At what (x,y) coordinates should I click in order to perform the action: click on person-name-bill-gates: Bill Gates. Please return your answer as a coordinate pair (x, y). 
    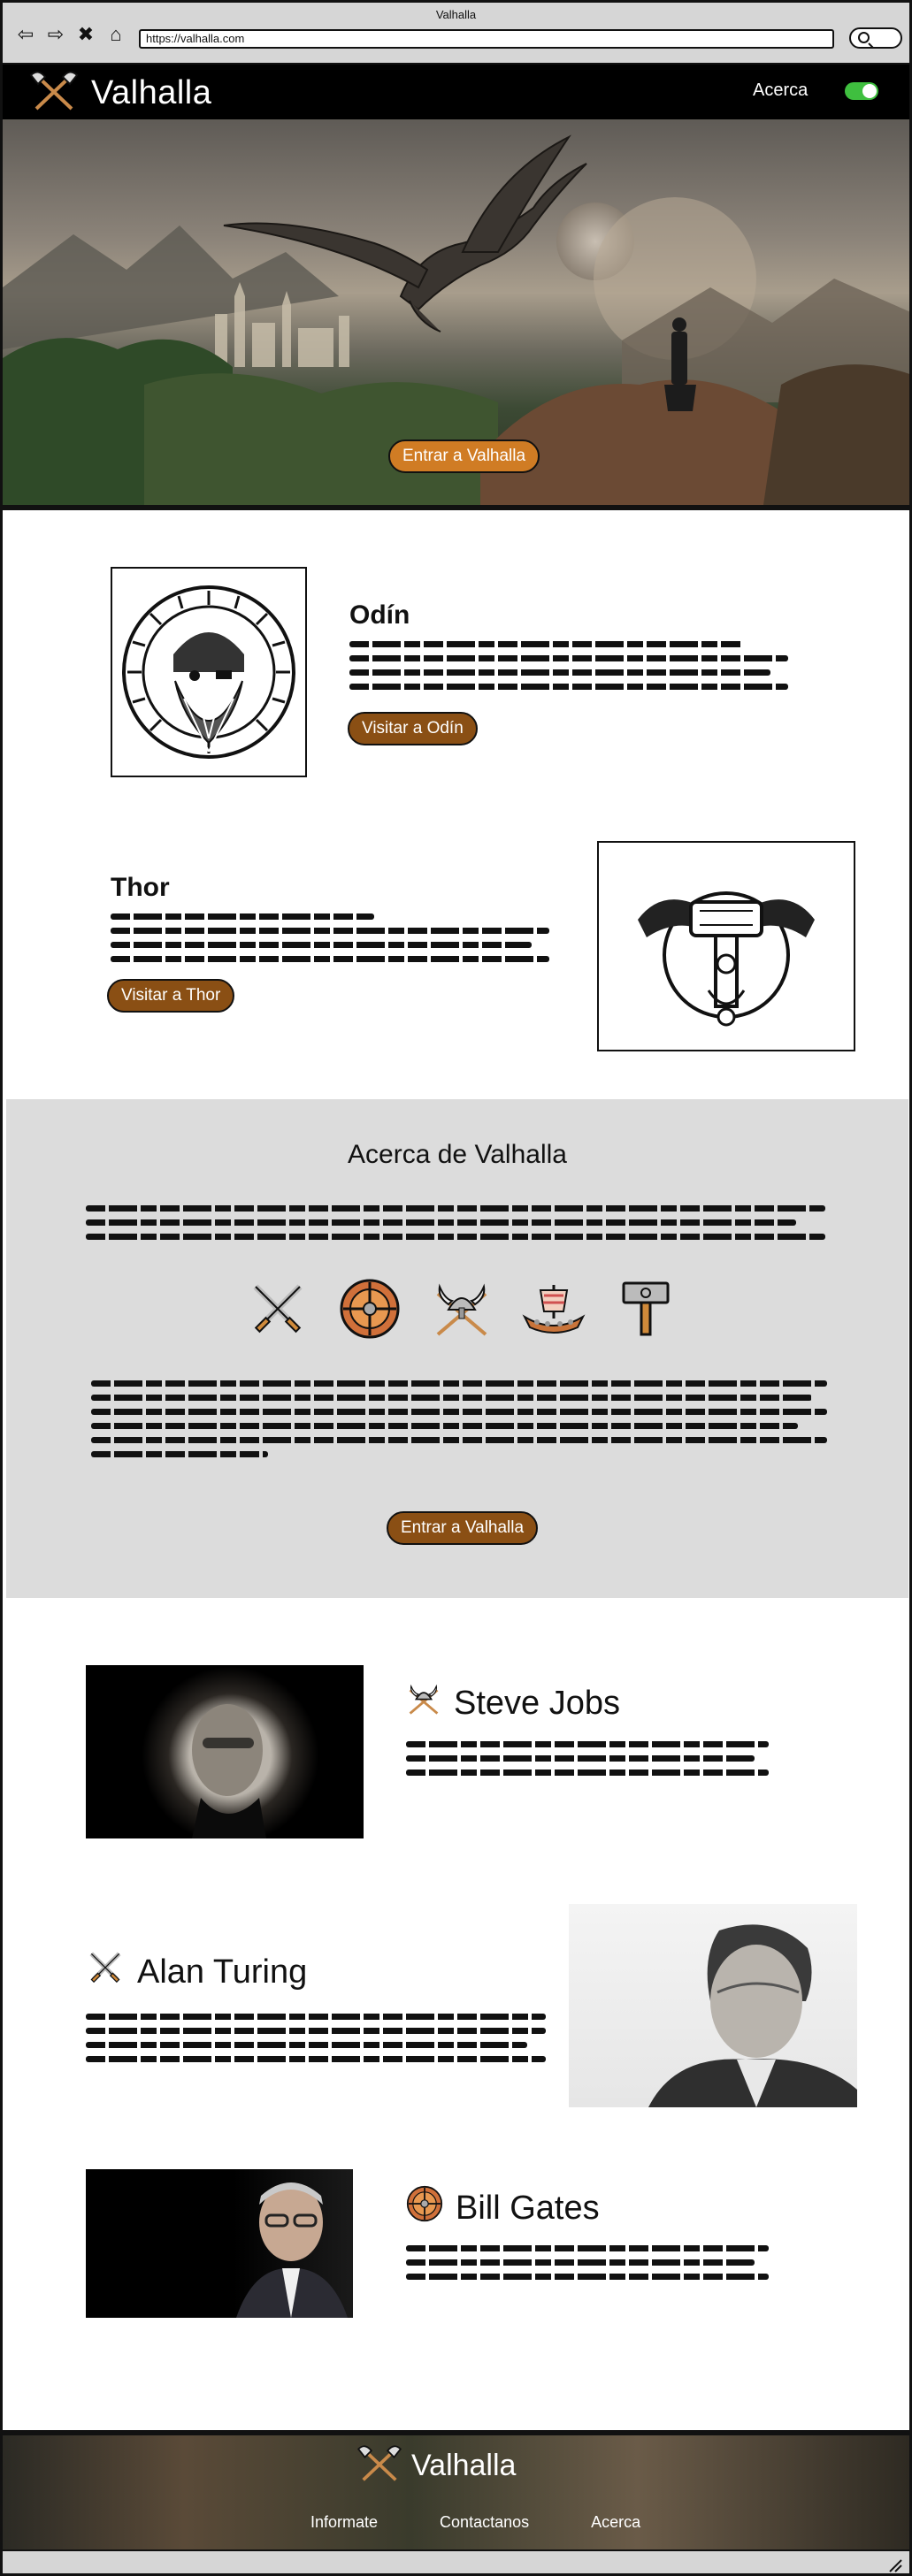
    Looking at the image, I should click on (503, 2208).